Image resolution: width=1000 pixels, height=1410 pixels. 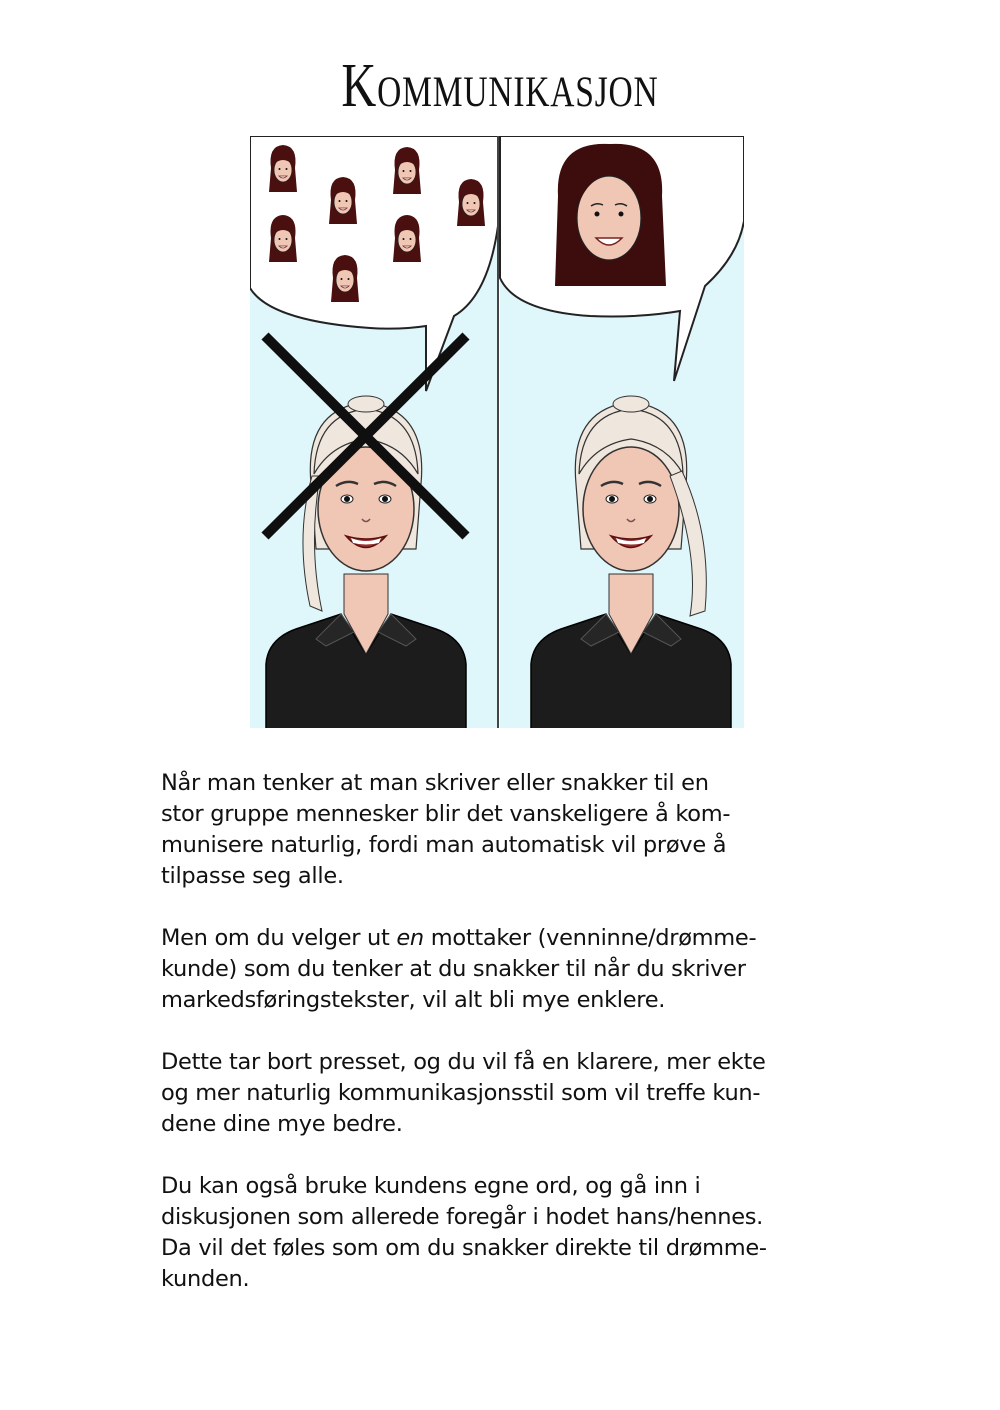 I want to click on right-panel, so click(x=621, y=432).